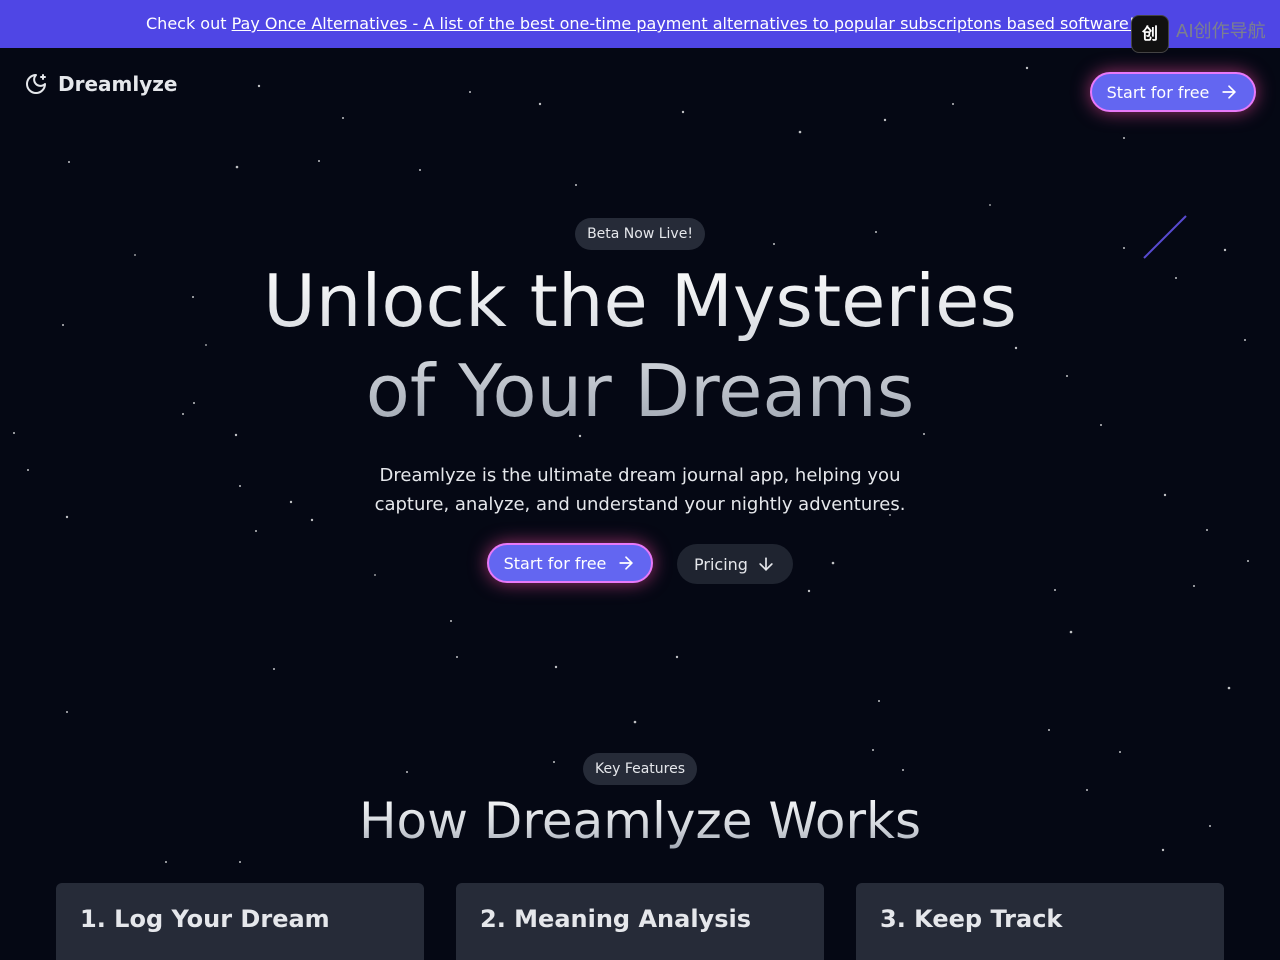  Describe the element at coordinates (1221, 31) in the screenshot. I see `watermark-text: AI创作导航` at that location.